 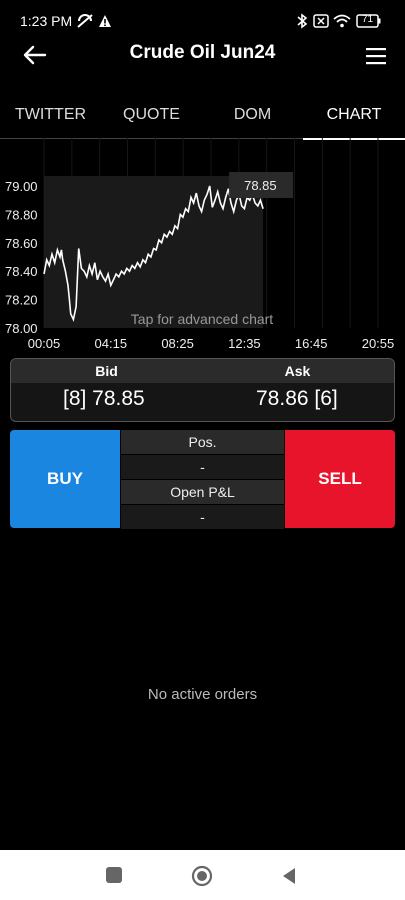 I want to click on open-pnl-value: -, so click(x=202, y=517).